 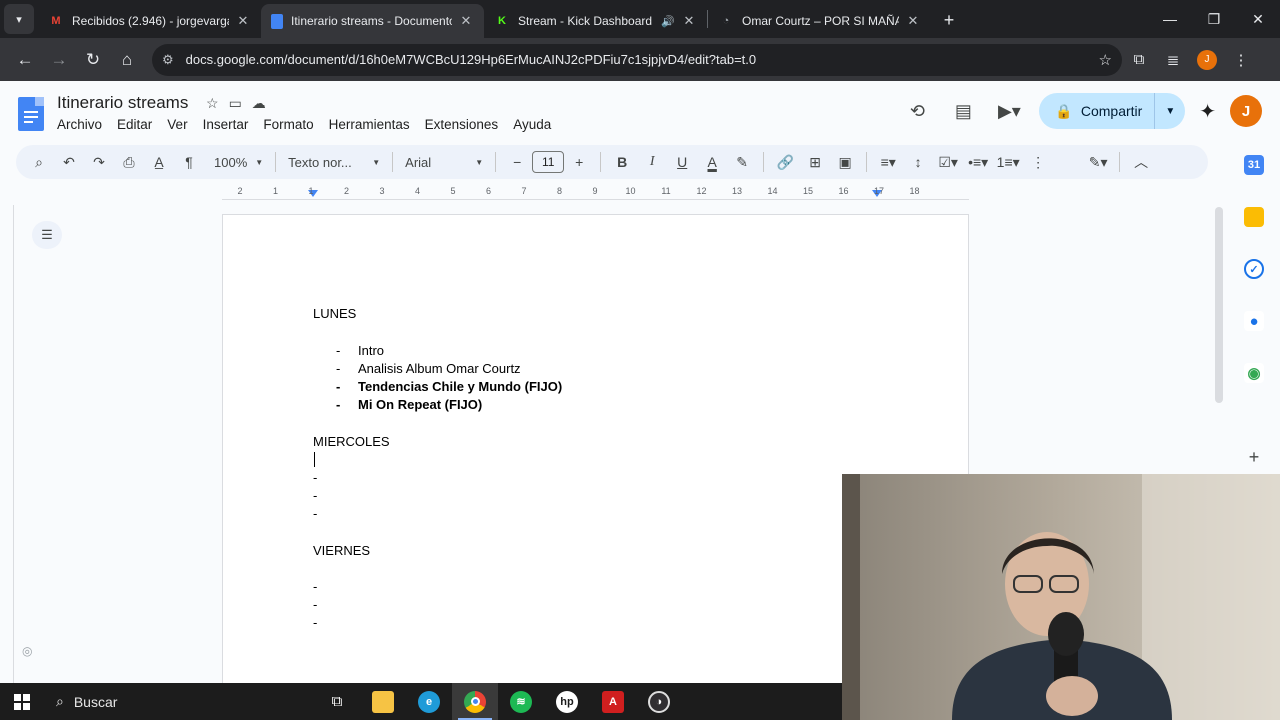 I want to click on menu-archivo: Archivo, so click(x=79, y=124).